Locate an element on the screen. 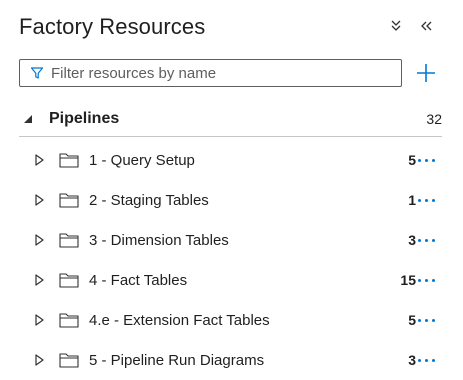 This screenshot has width=463, height=380. folder-count: 1 is located at coordinates (412, 200).